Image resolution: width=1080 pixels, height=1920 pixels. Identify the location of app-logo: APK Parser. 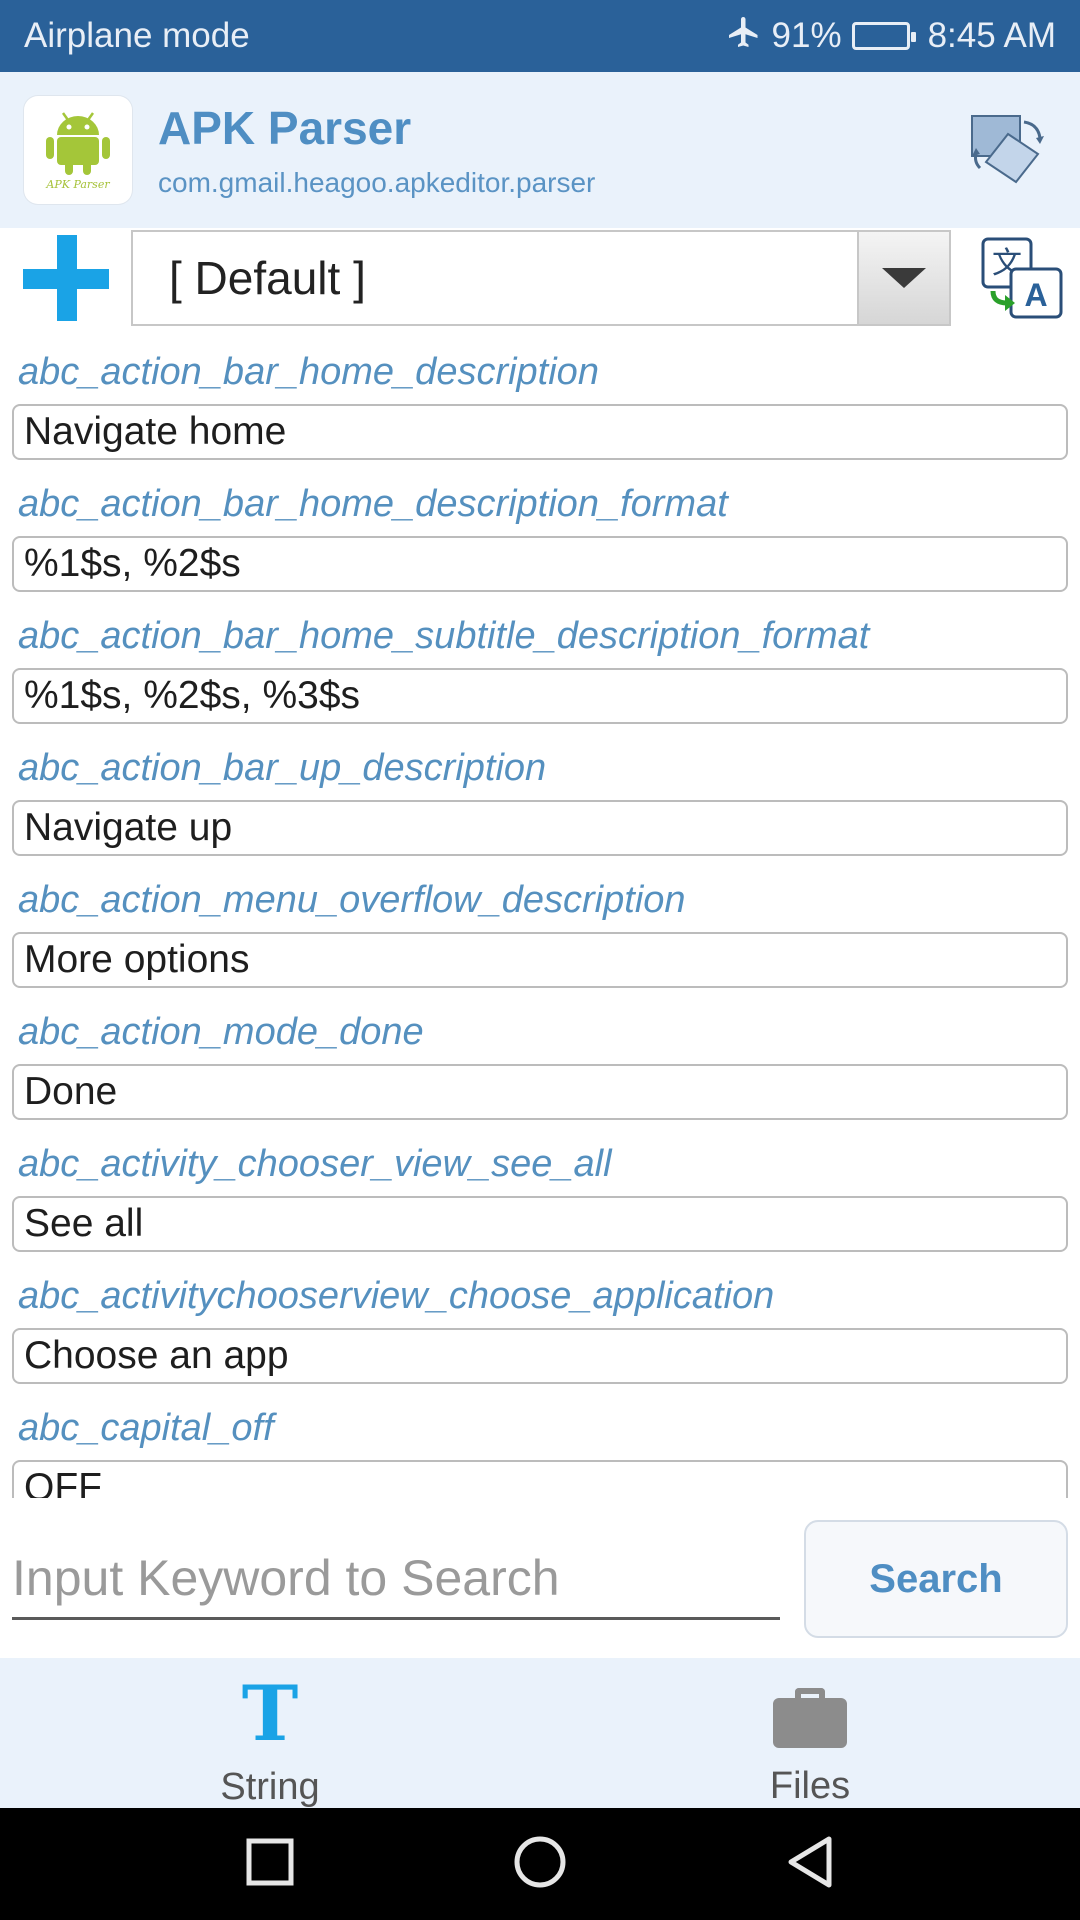
(78, 150).